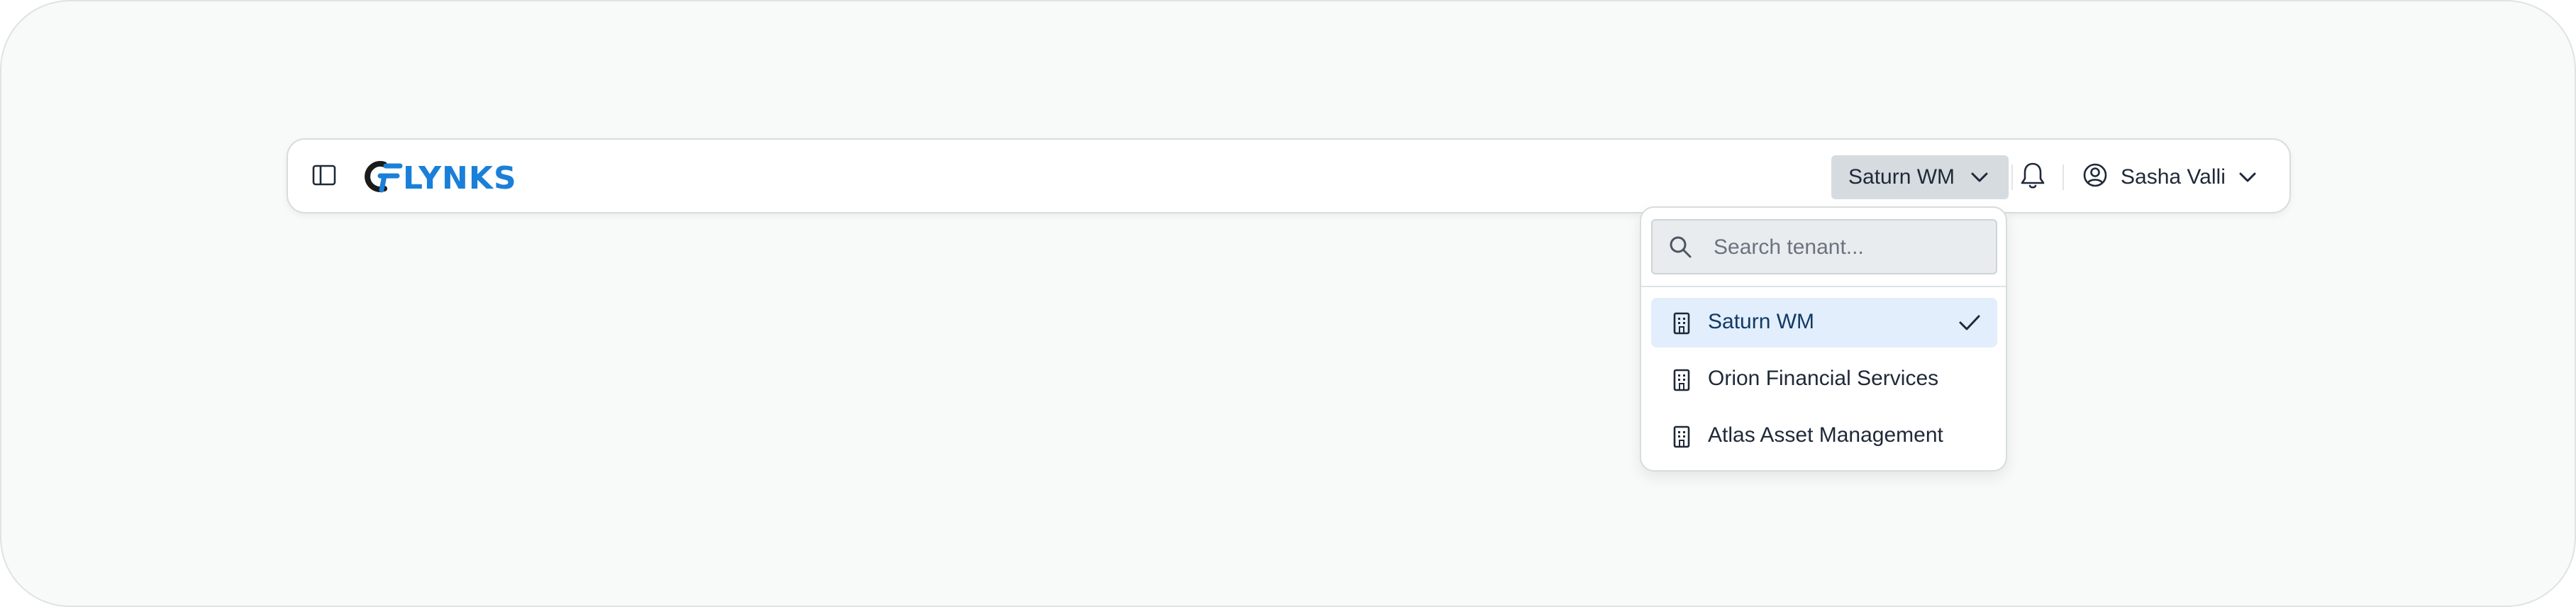 The image size is (2576, 607). I want to click on tenant-selector-label: Saturn WM, so click(1902, 177).